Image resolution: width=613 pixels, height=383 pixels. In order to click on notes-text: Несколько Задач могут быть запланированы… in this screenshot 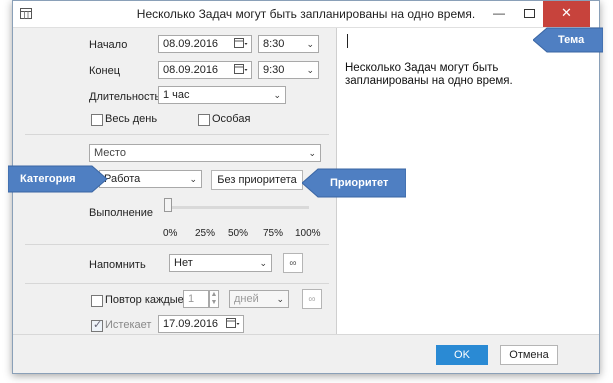, I will do `click(461, 75)`.